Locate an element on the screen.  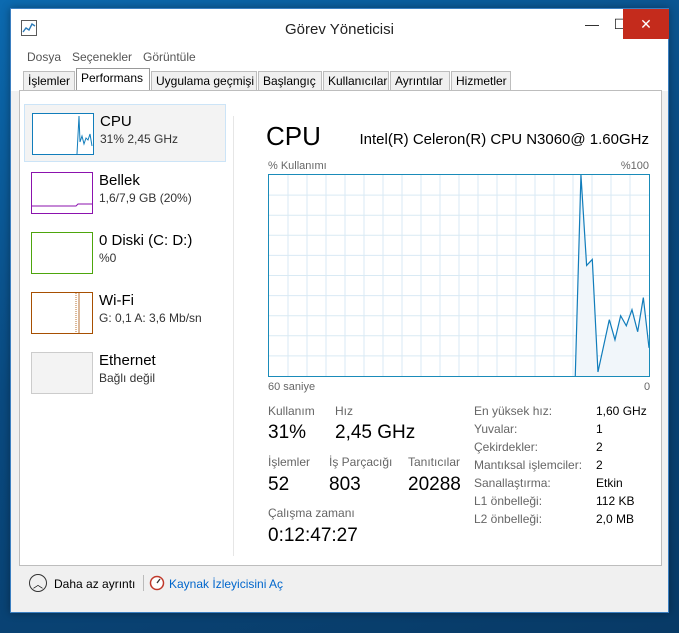
wifi-thumbnail is located at coordinates (62, 313).